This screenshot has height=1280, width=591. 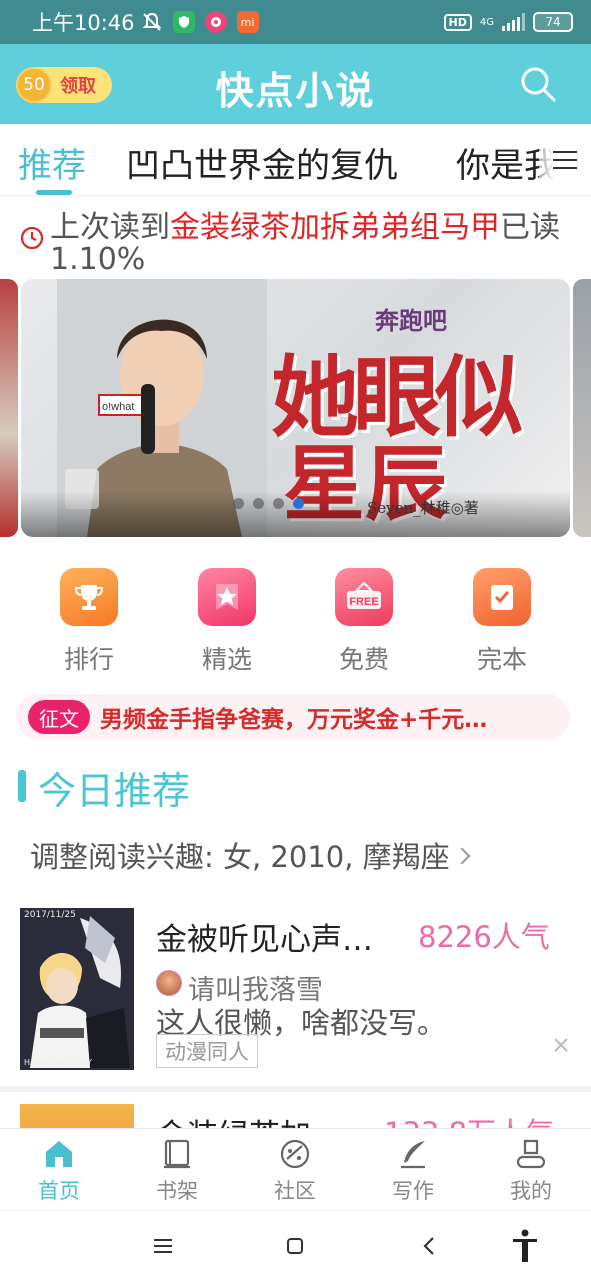 I want to click on mute-bell-icon, so click(x=151, y=21).